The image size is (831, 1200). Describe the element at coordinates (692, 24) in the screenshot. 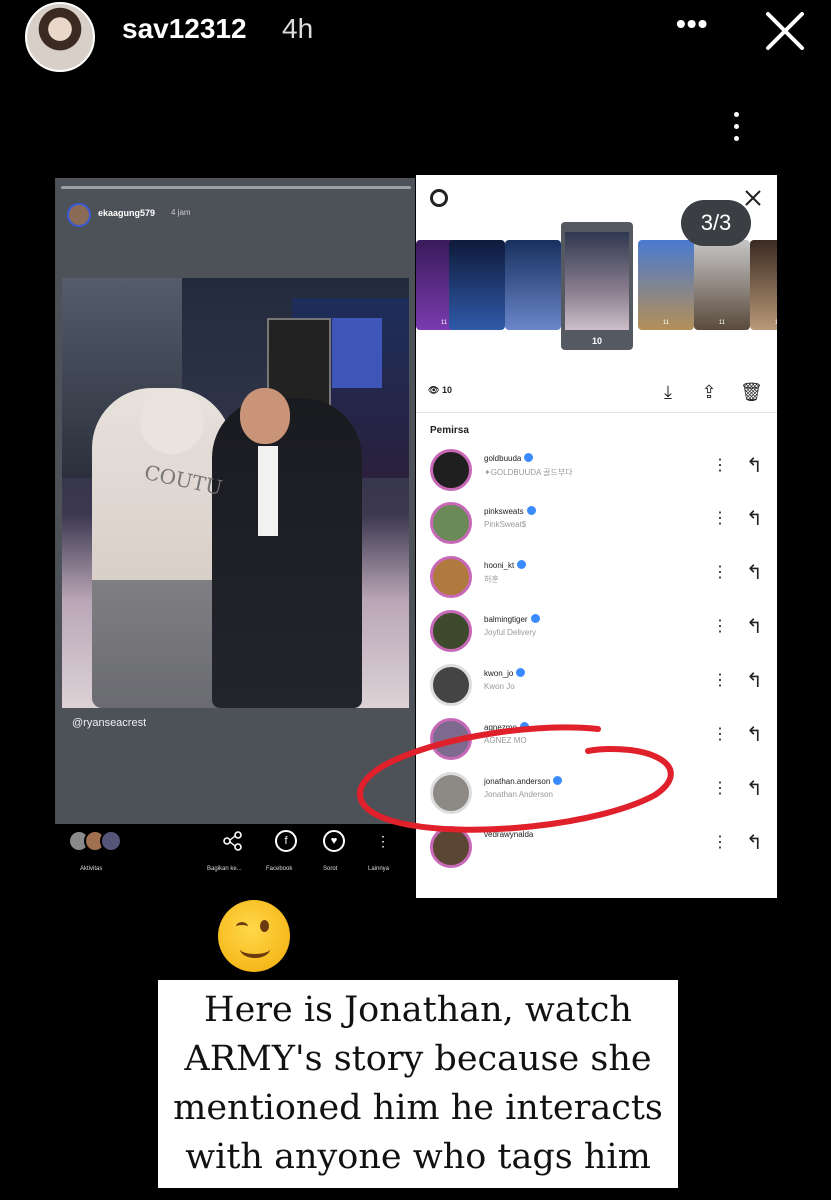

I see `more-options-icon: •••` at that location.